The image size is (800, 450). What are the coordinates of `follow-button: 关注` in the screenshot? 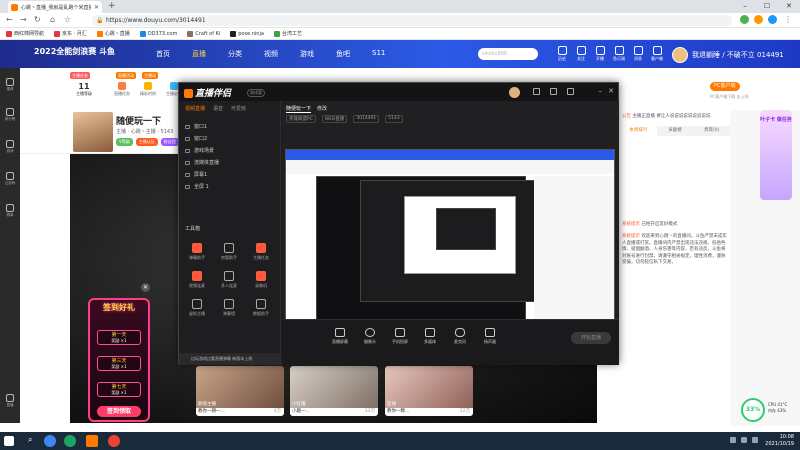 It's located at (581, 54).